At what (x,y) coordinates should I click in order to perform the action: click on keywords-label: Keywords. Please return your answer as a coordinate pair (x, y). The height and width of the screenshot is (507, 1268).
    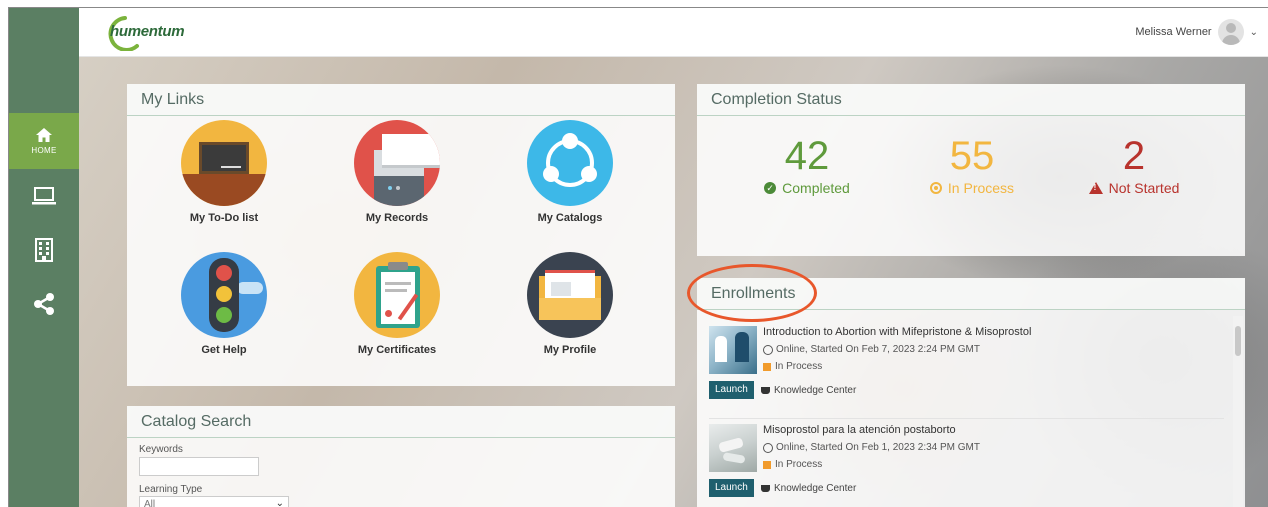
    Looking at the image, I should click on (161, 449).